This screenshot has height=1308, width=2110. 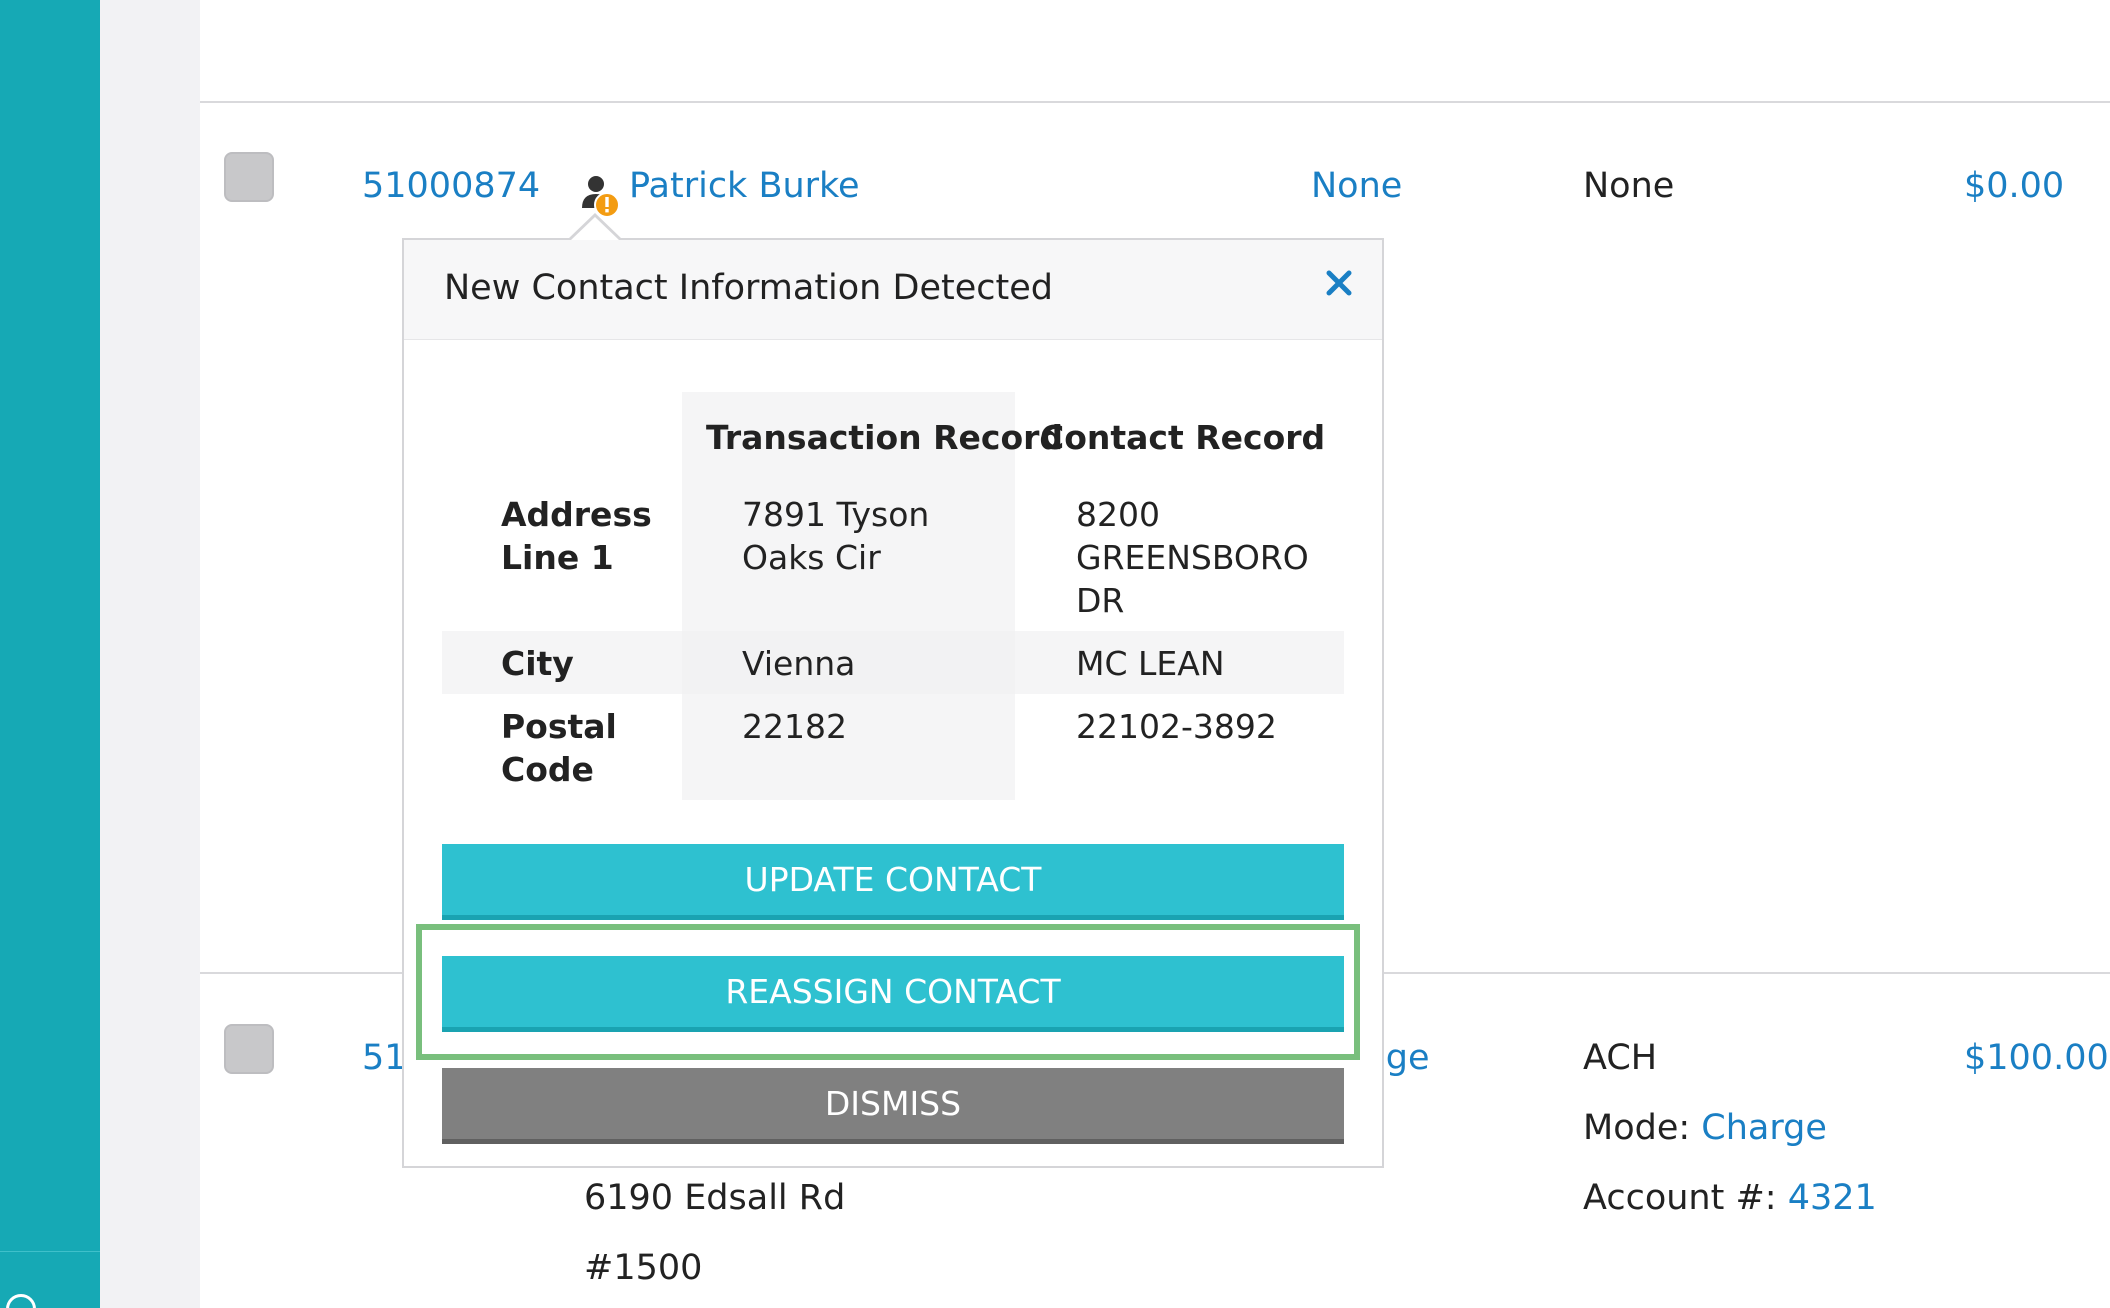 I want to click on account-number: Account #: 4321, so click(x=1730, y=1198).